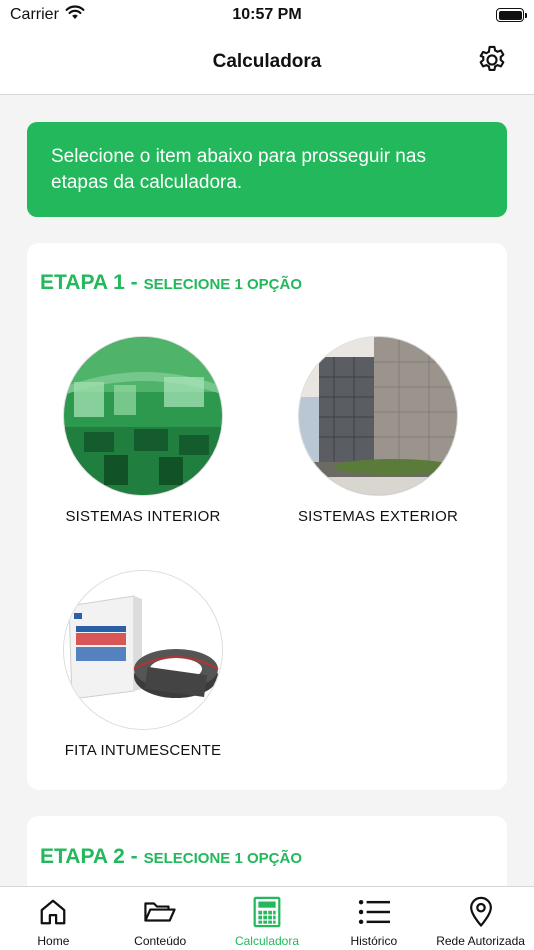 This screenshot has width=534, height=950. Describe the element at coordinates (53, 912) in the screenshot. I see `home-icon` at that location.